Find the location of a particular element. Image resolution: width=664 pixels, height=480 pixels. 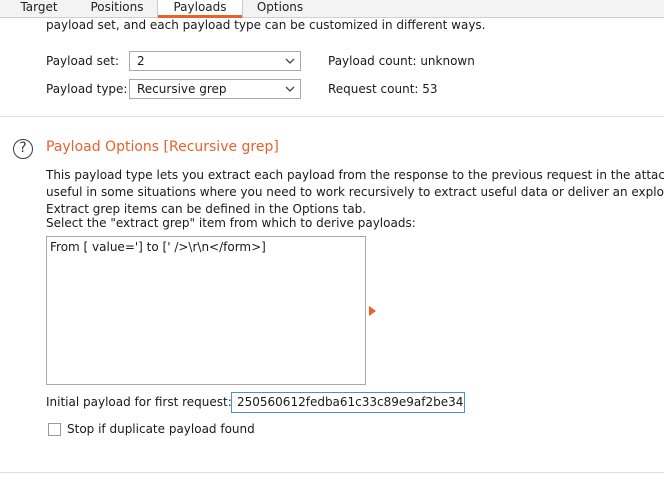

collapse-arrow-icon is located at coordinates (372, 311).